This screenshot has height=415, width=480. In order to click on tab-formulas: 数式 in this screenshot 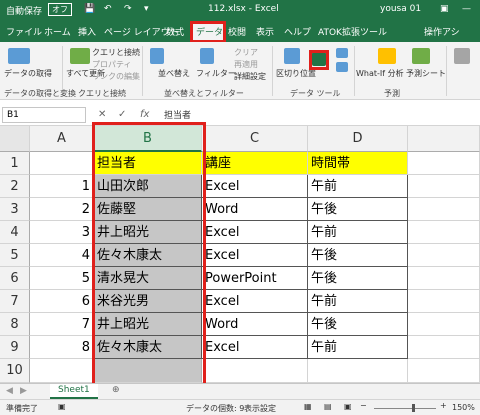, I will do `click(175, 31)`.